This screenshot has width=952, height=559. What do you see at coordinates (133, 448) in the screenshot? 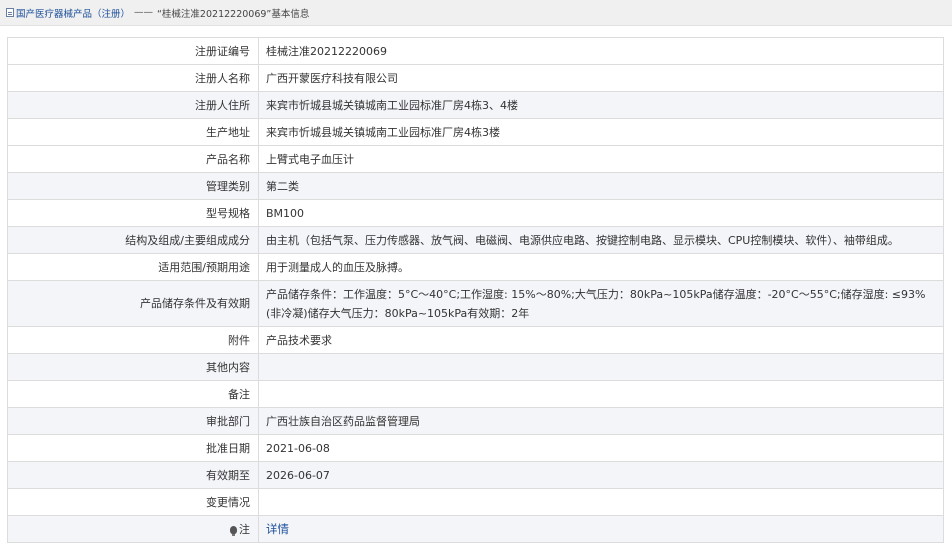
I see `field-label: 批准日期` at bounding box center [133, 448].